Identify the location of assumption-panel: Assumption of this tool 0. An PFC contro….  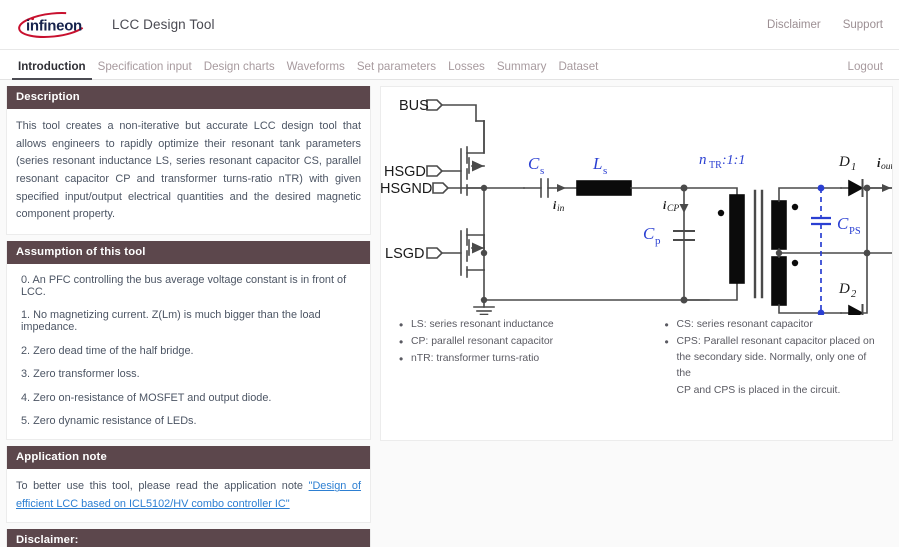
(188, 340).